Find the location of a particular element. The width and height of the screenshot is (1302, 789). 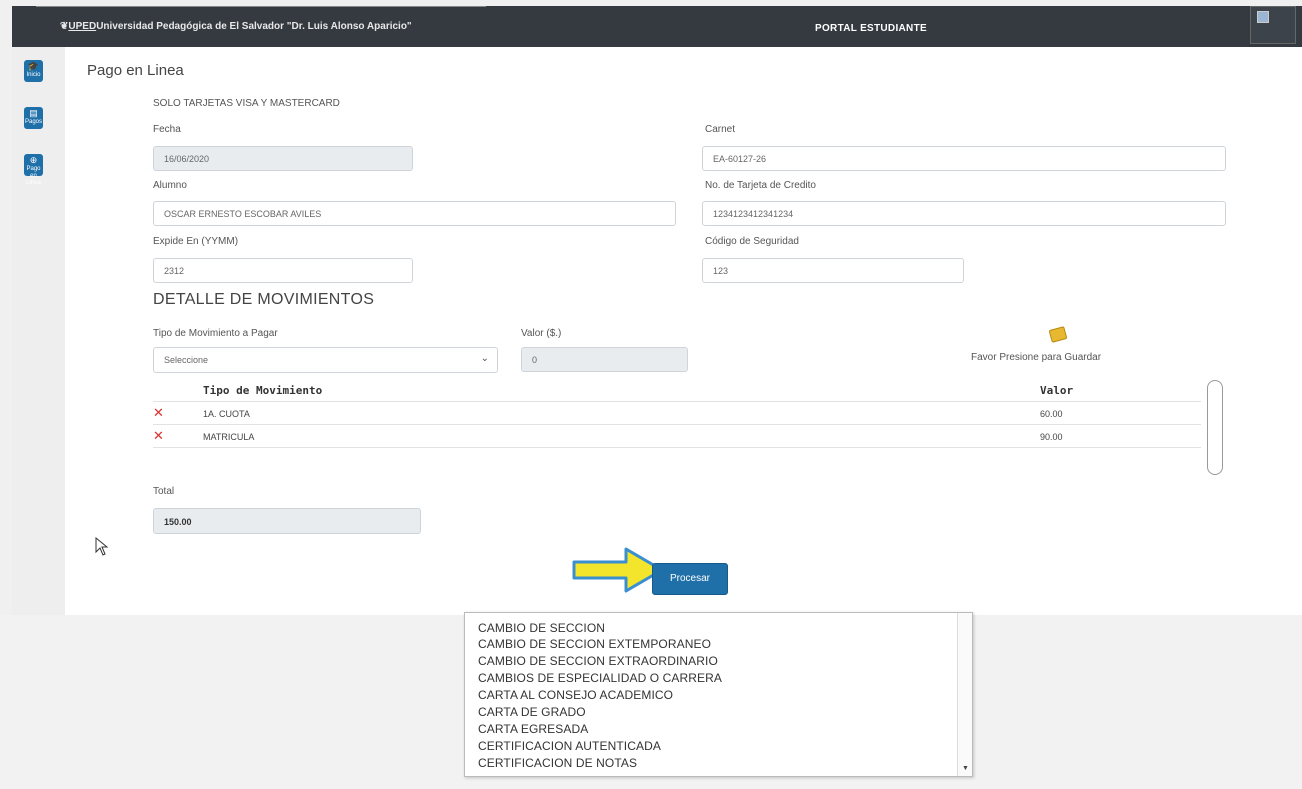

save-icon is located at coordinates (1058, 334).